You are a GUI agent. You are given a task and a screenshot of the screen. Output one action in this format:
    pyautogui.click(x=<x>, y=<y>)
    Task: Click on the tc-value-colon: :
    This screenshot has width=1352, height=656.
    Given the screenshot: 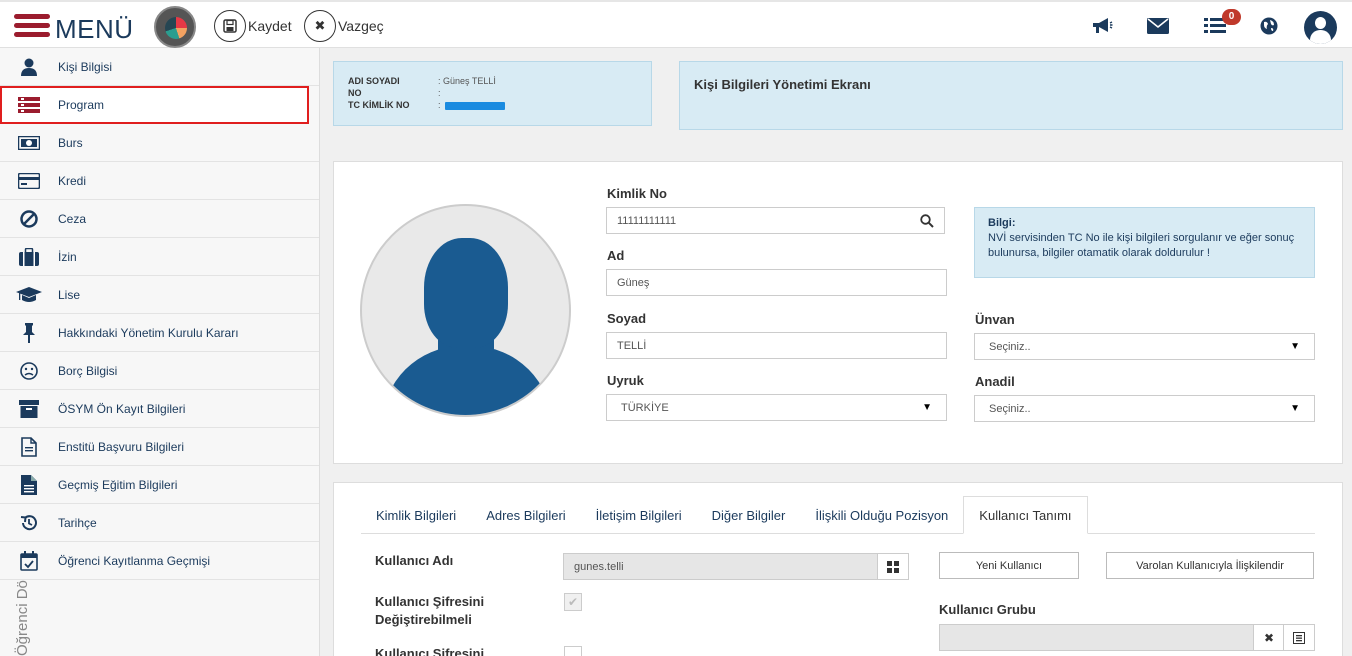 What is the action you would take?
    pyautogui.click(x=439, y=105)
    